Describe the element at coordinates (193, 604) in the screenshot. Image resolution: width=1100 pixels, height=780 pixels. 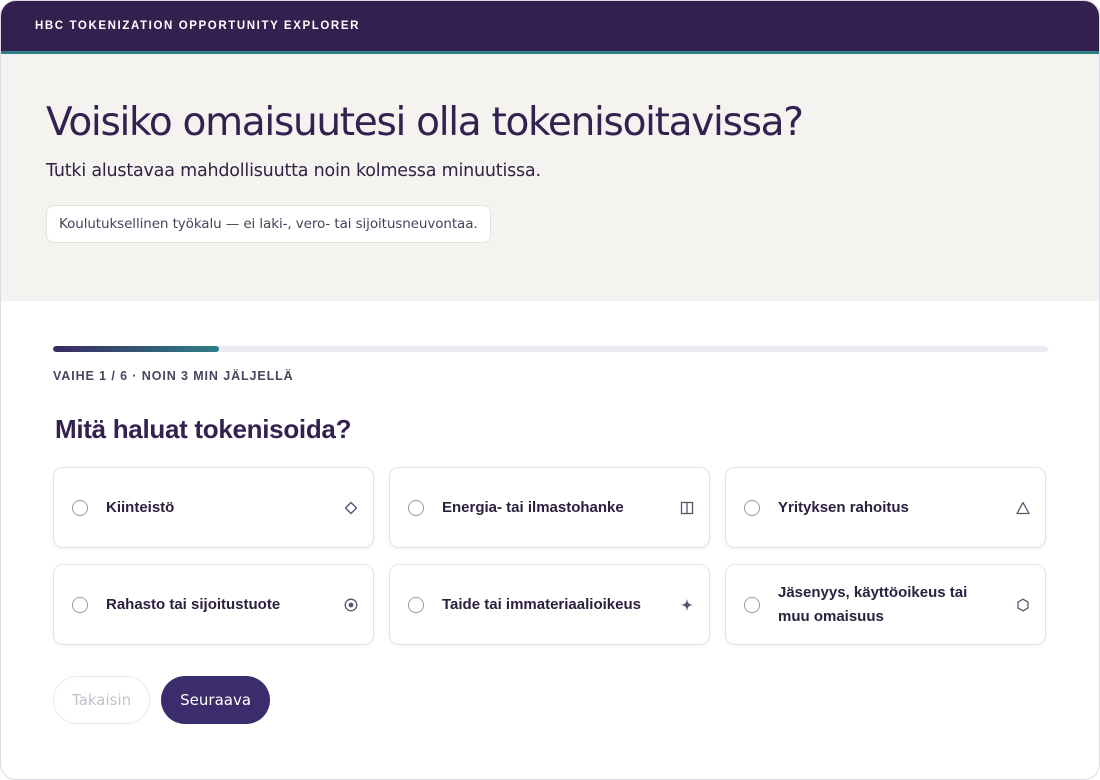
I see `option-label: Rahasto tai sijoitustuote` at that location.